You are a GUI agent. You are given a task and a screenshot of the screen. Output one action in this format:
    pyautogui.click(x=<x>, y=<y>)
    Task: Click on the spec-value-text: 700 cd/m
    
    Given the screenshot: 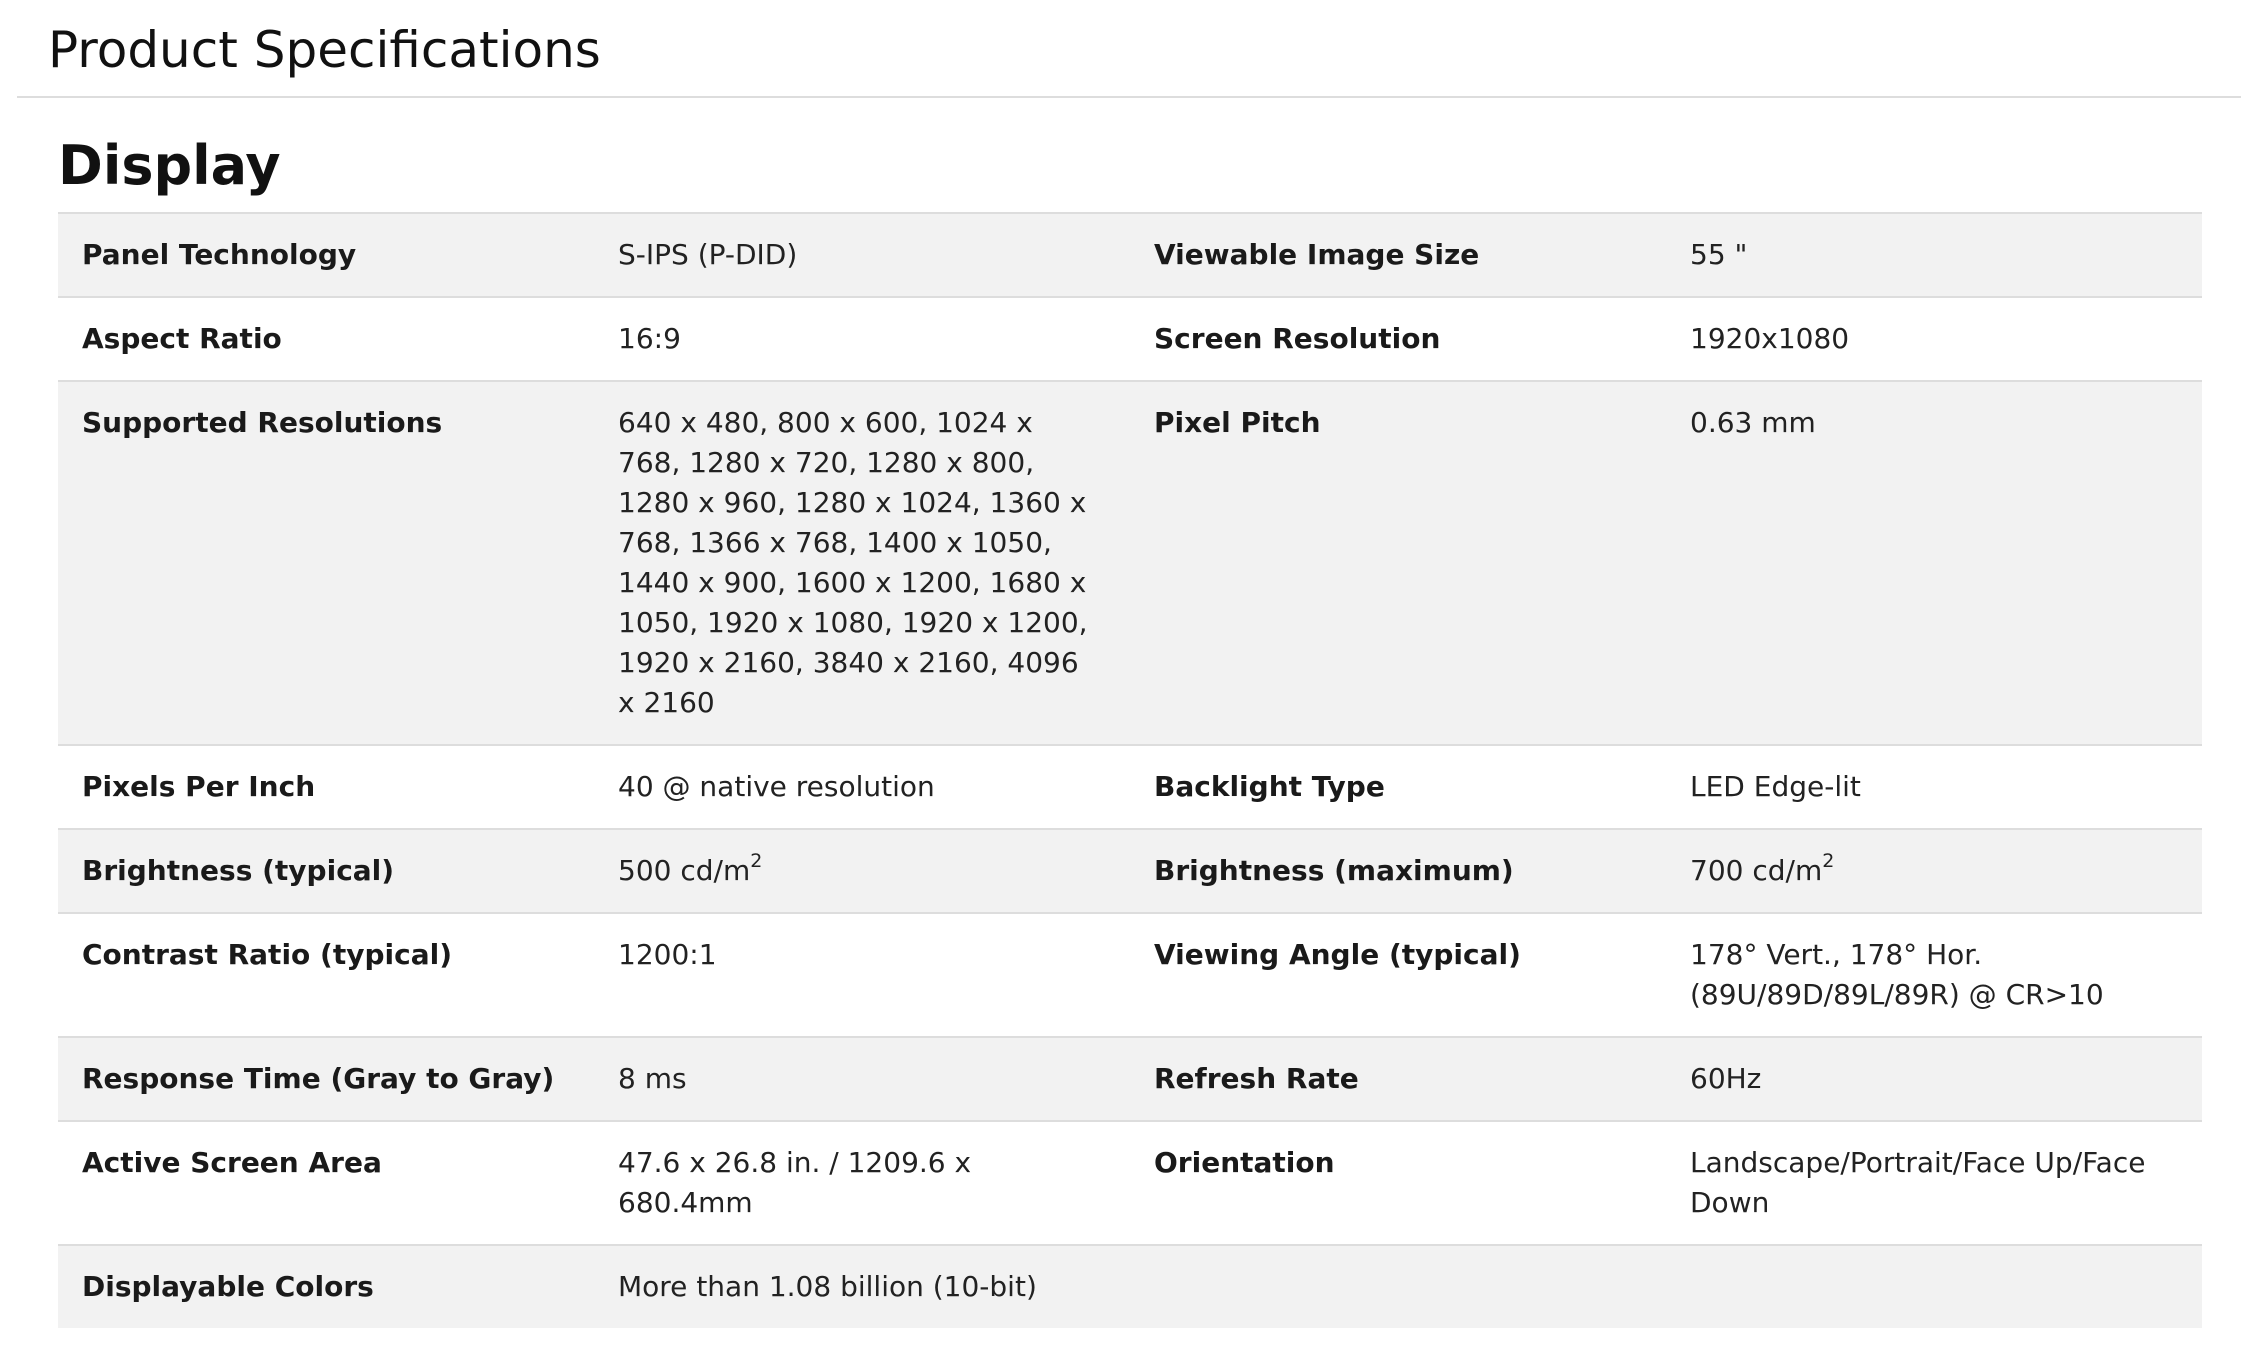 What is the action you would take?
    pyautogui.click(x=1756, y=870)
    